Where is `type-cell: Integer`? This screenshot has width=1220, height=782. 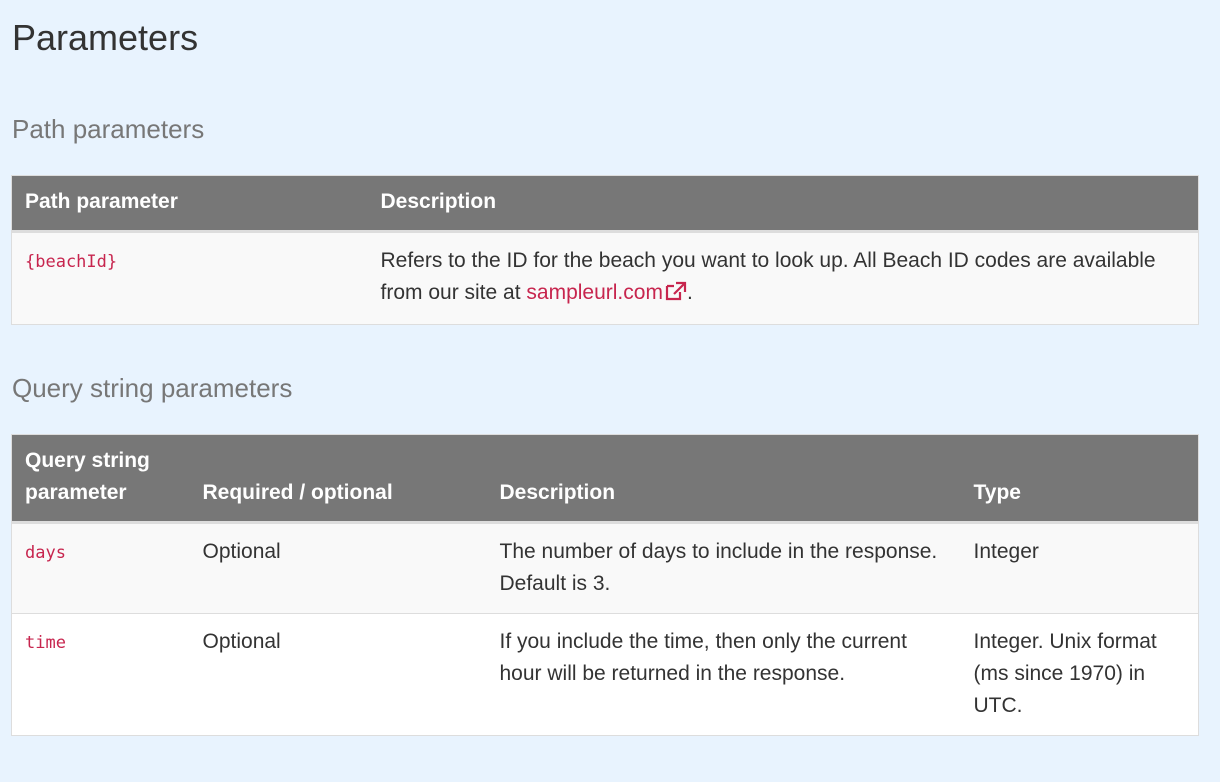 type-cell: Integer is located at coordinates (1079, 568).